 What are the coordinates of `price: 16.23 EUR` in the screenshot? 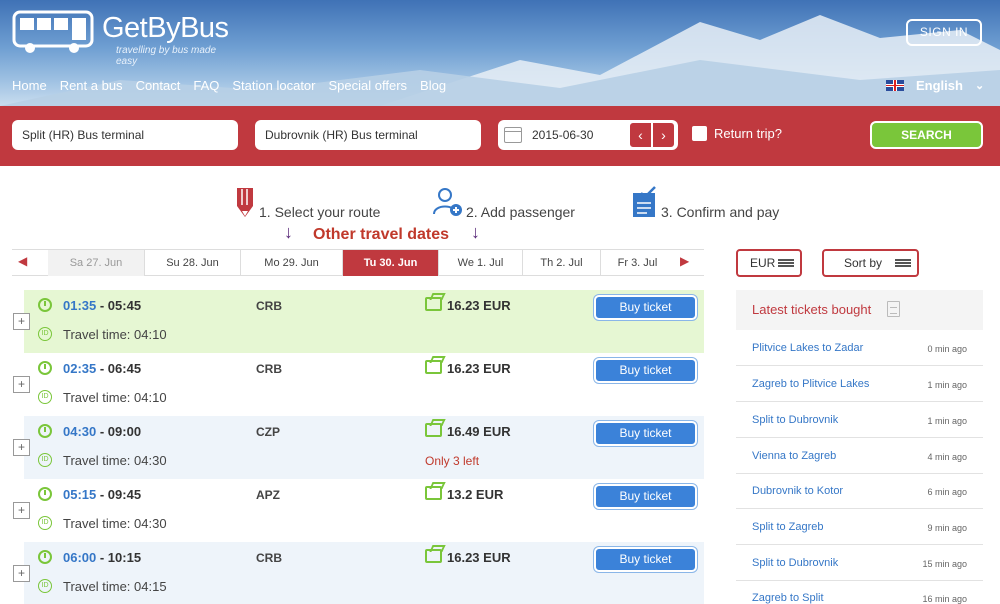 It's located at (479, 368).